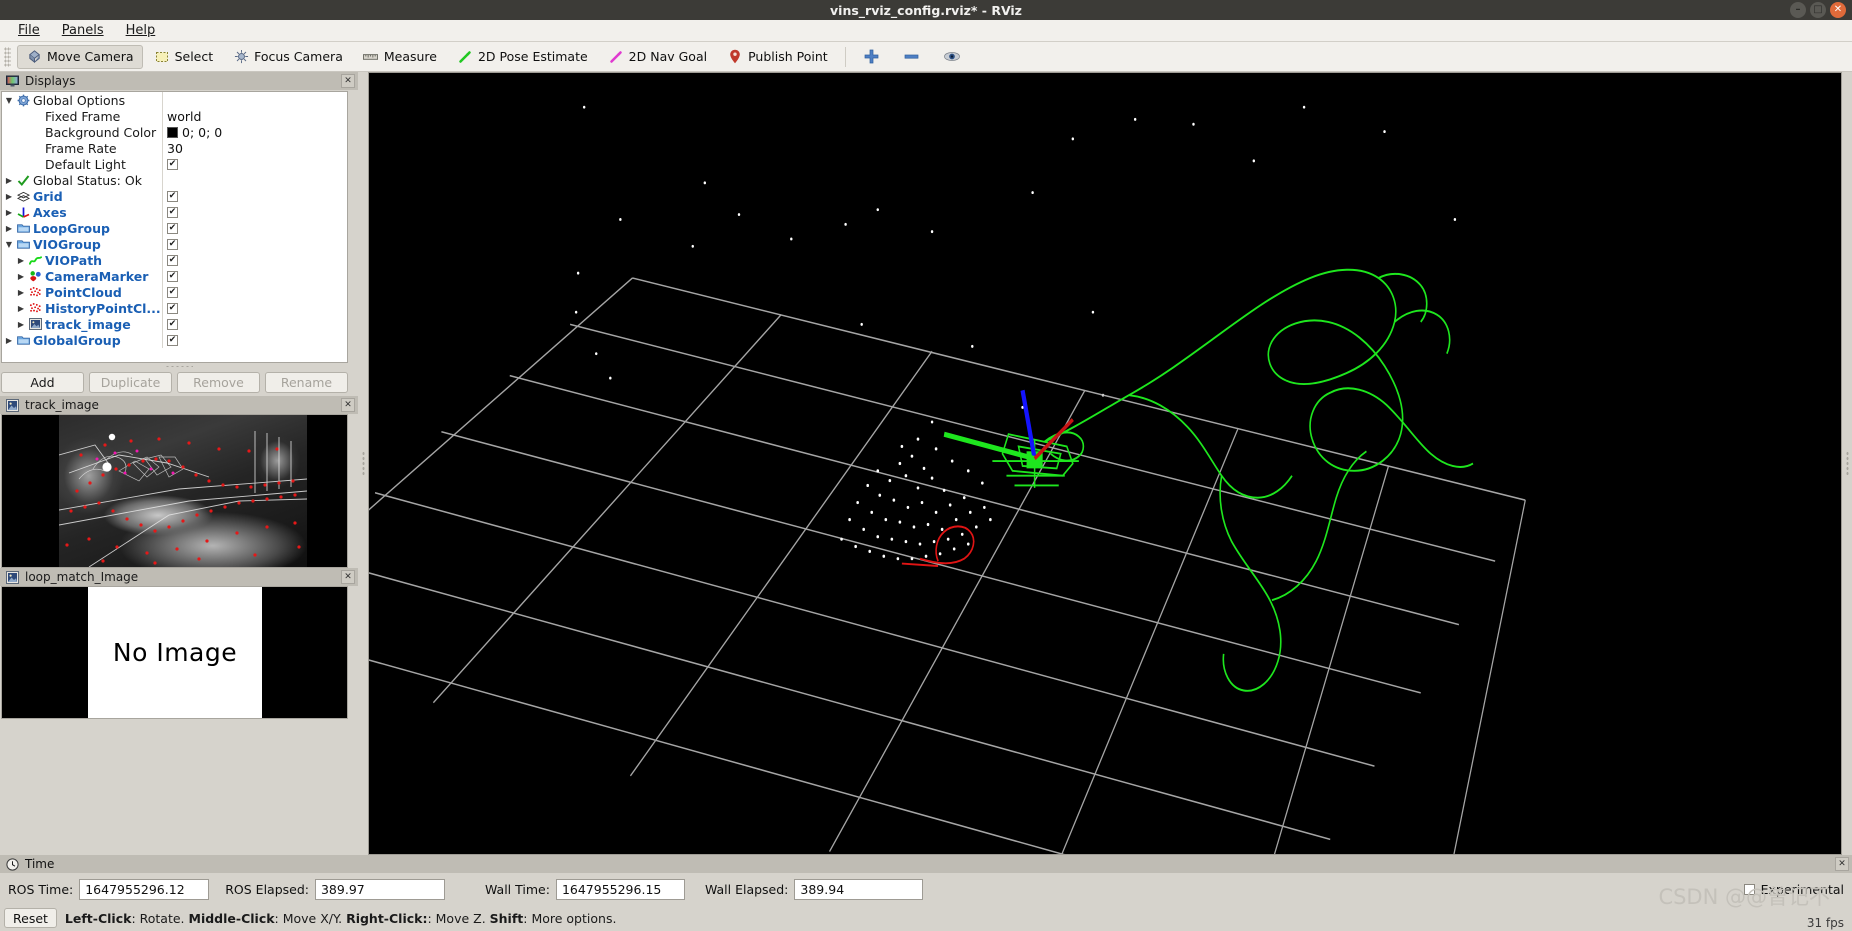 This screenshot has width=1852, height=931. I want to click on display-row-default-light: Default Light ✔, so click(174, 164).